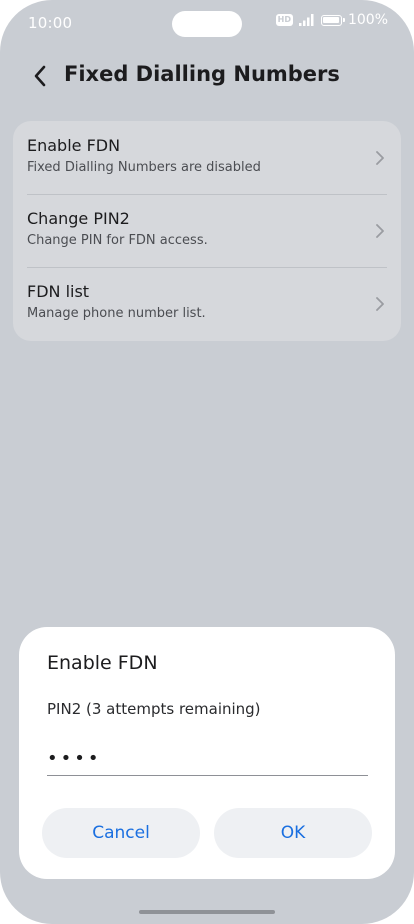  Describe the element at coordinates (121, 833) in the screenshot. I see `cancel-button: Cancel` at that location.